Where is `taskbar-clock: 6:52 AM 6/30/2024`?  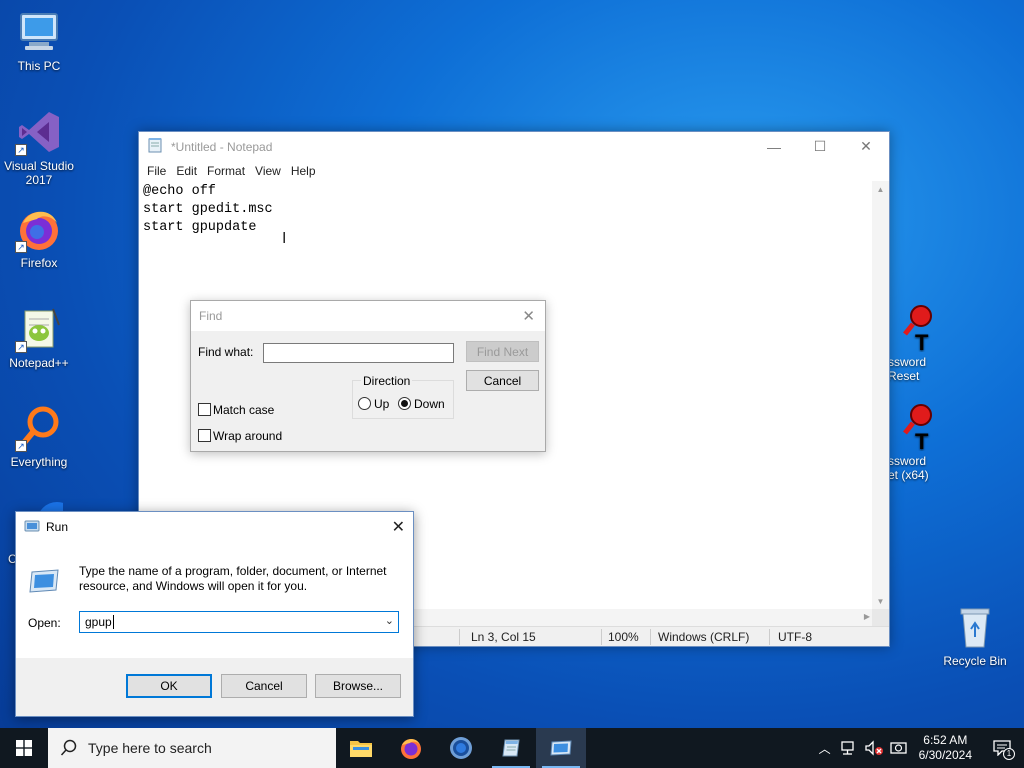 taskbar-clock: 6:52 AM 6/30/2024 is located at coordinates (945, 748).